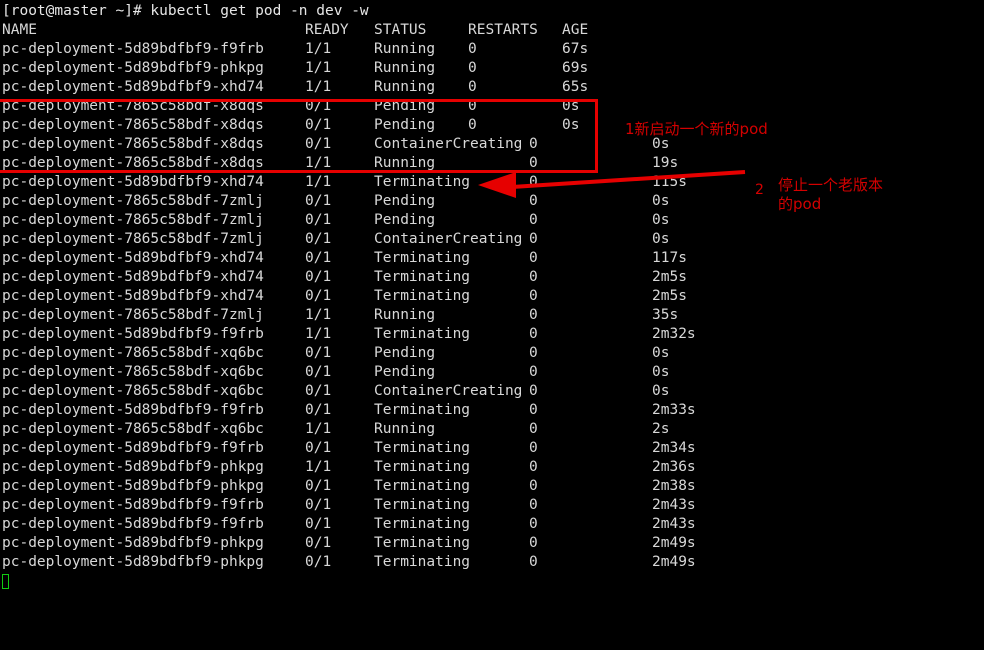 The height and width of the screenshot is (650, 984). What do you see at coordinates (405, 315) in the screenshot?
I see `pod-status: Running` at bounding box center [405, 315].